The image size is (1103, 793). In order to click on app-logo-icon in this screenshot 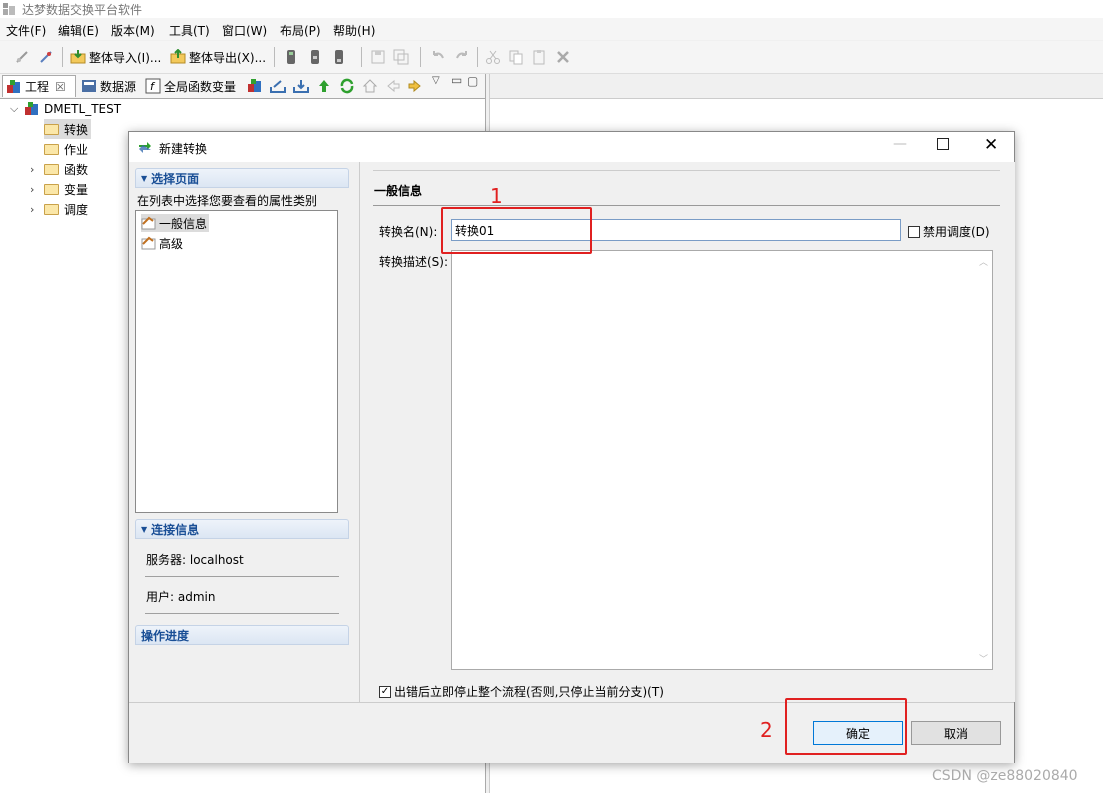, I will do `click(9, 9)`.